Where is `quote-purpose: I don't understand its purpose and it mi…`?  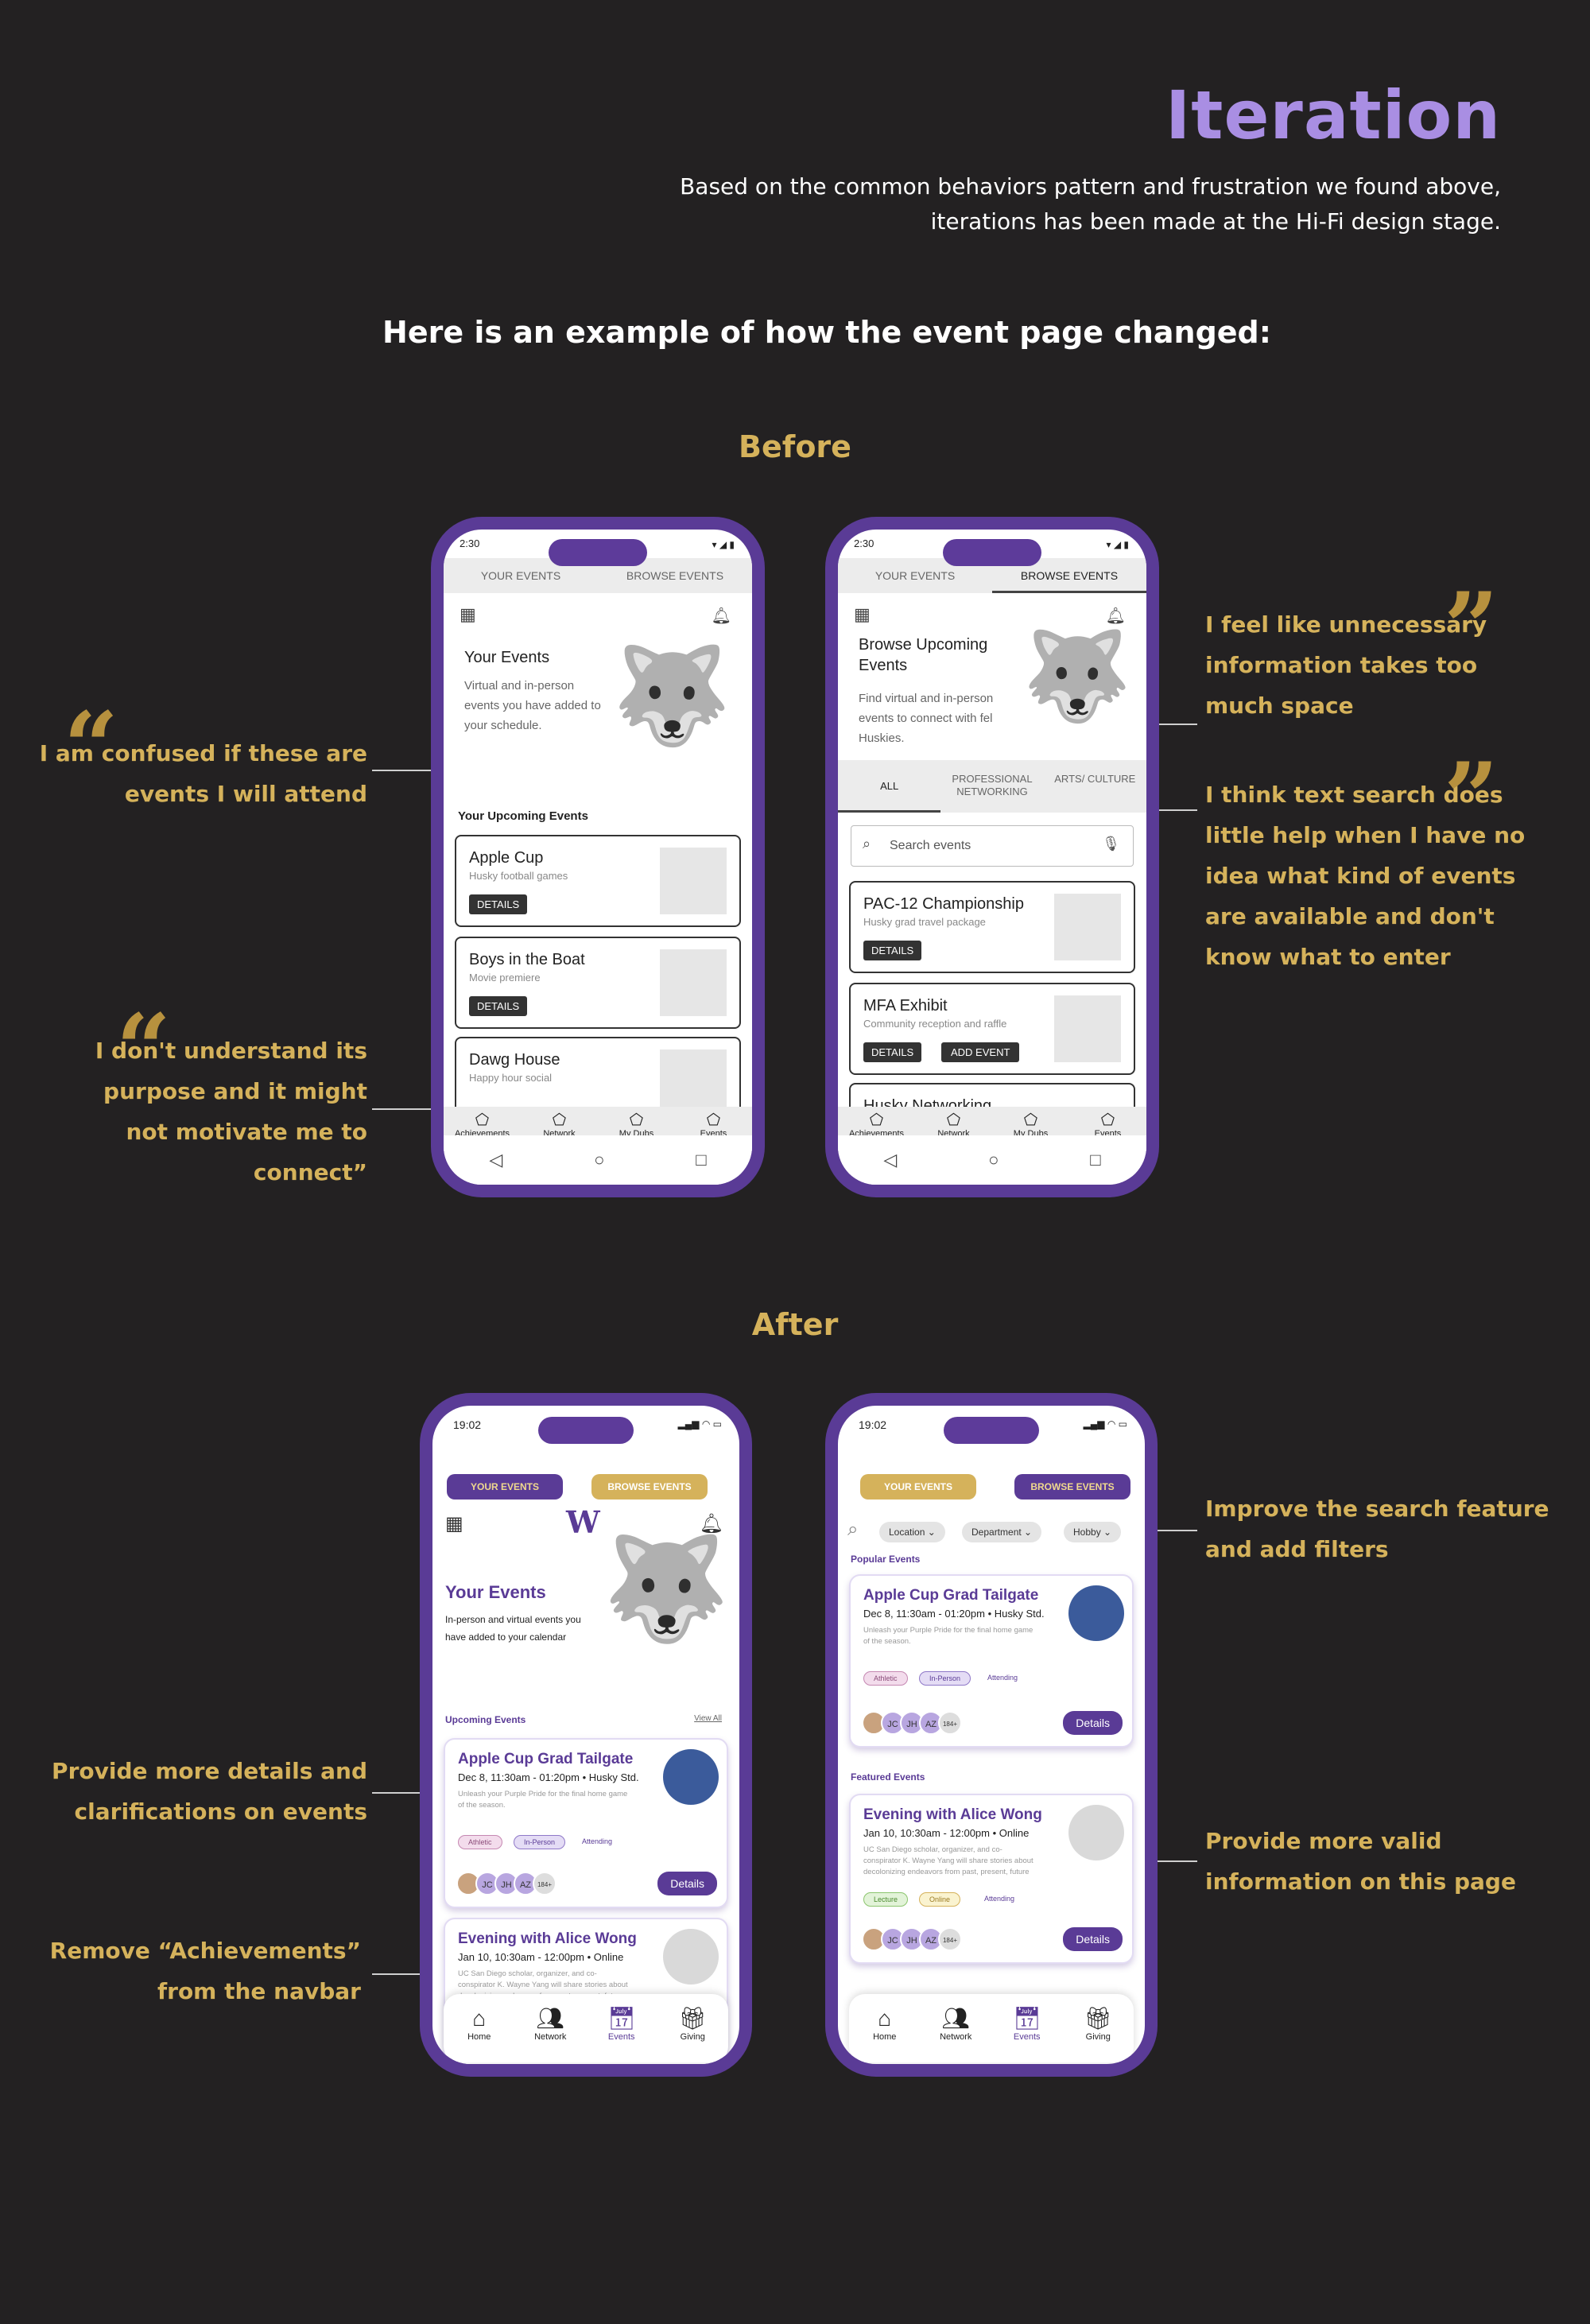
quote-purpose: I don't understand its purpose and it mi… is located at coordinates (231, 1111).